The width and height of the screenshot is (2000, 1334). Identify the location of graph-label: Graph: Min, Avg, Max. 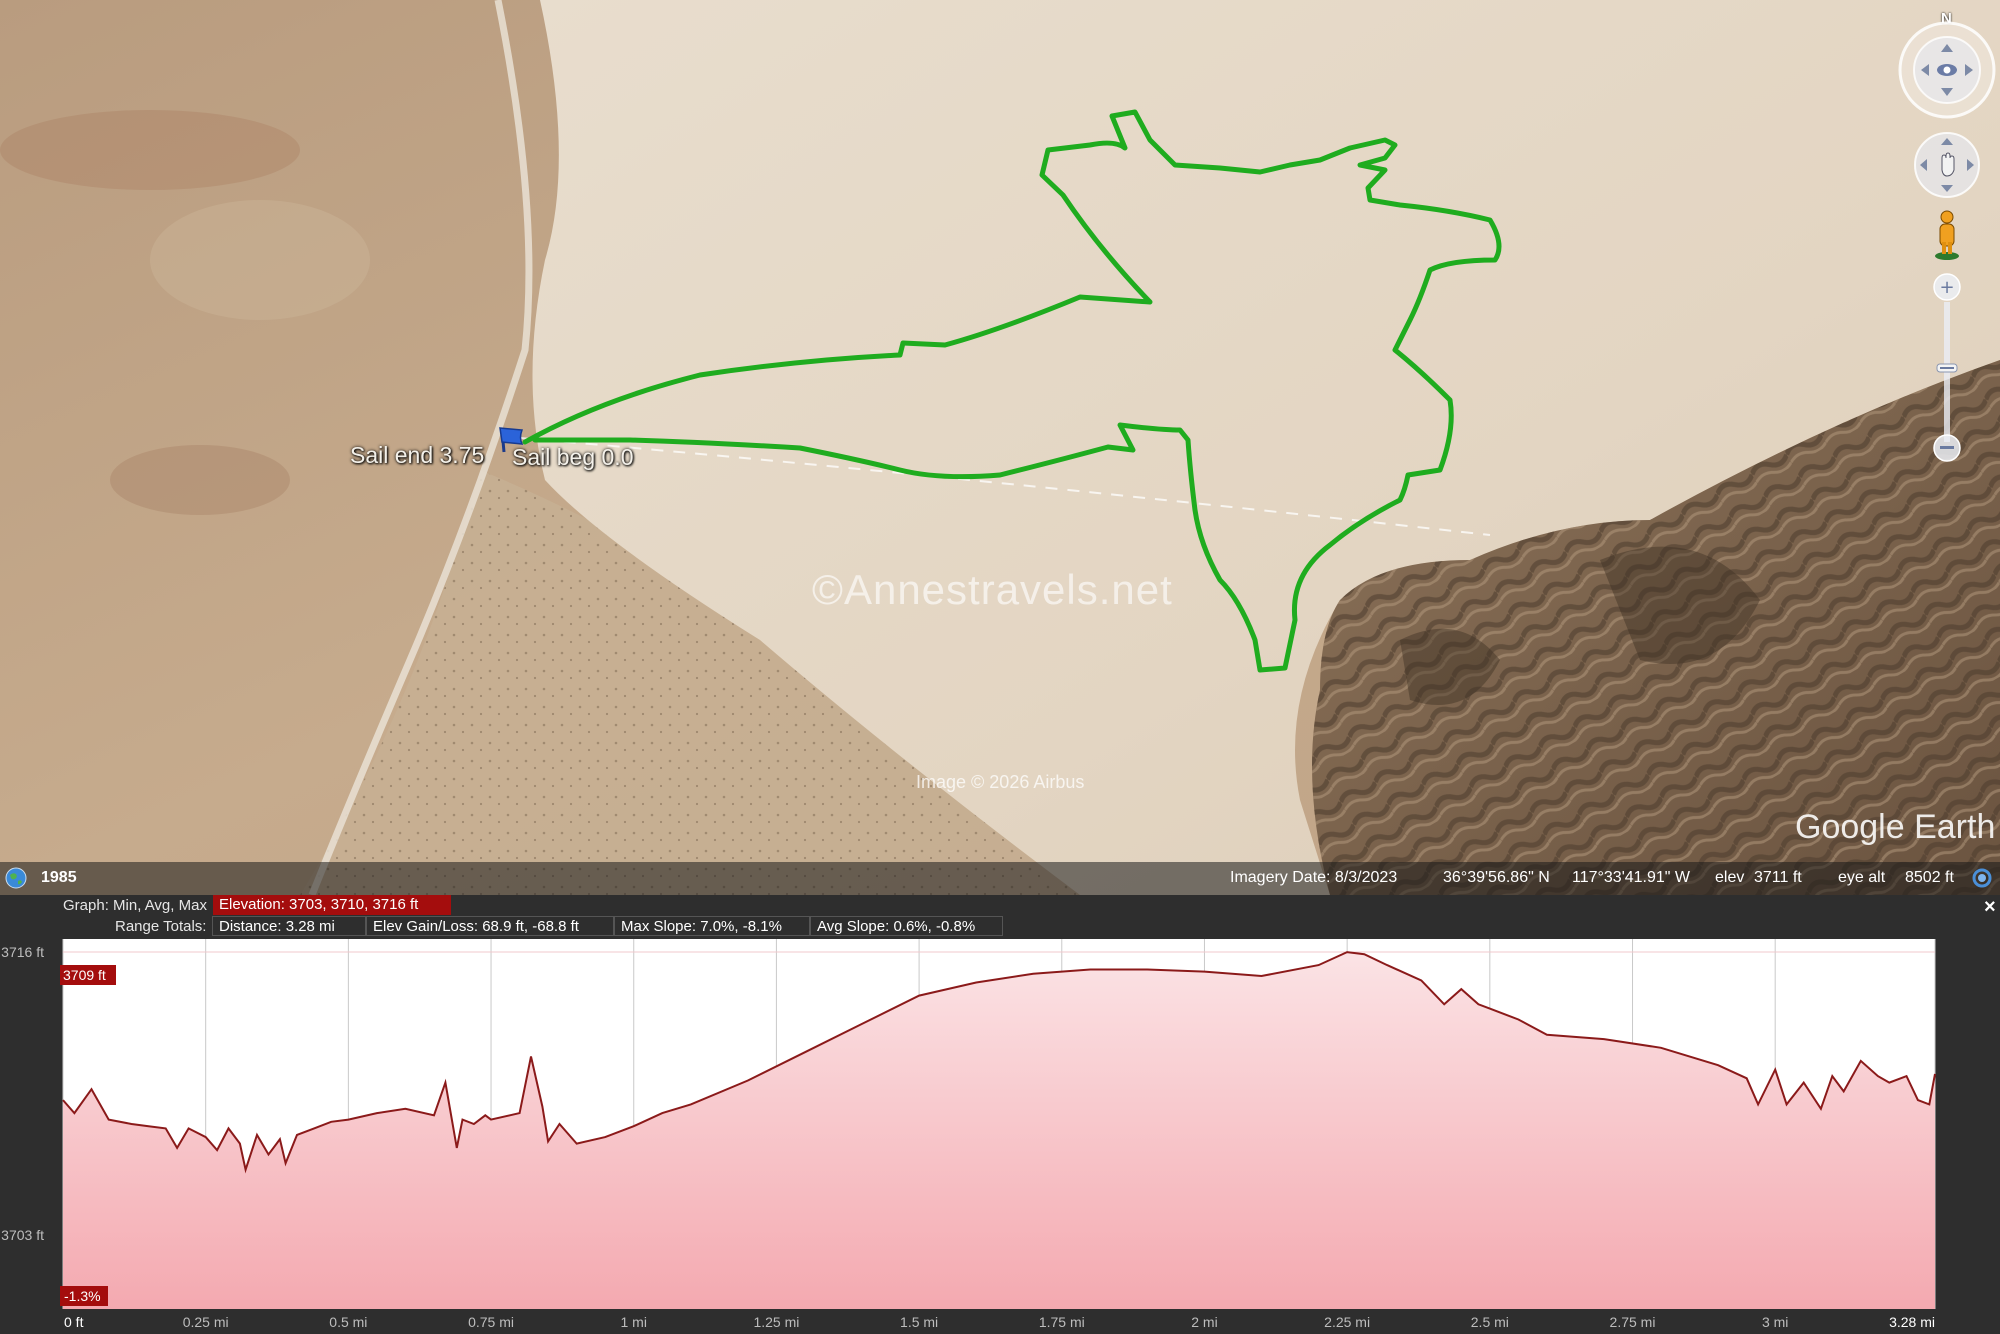
(135, 905).